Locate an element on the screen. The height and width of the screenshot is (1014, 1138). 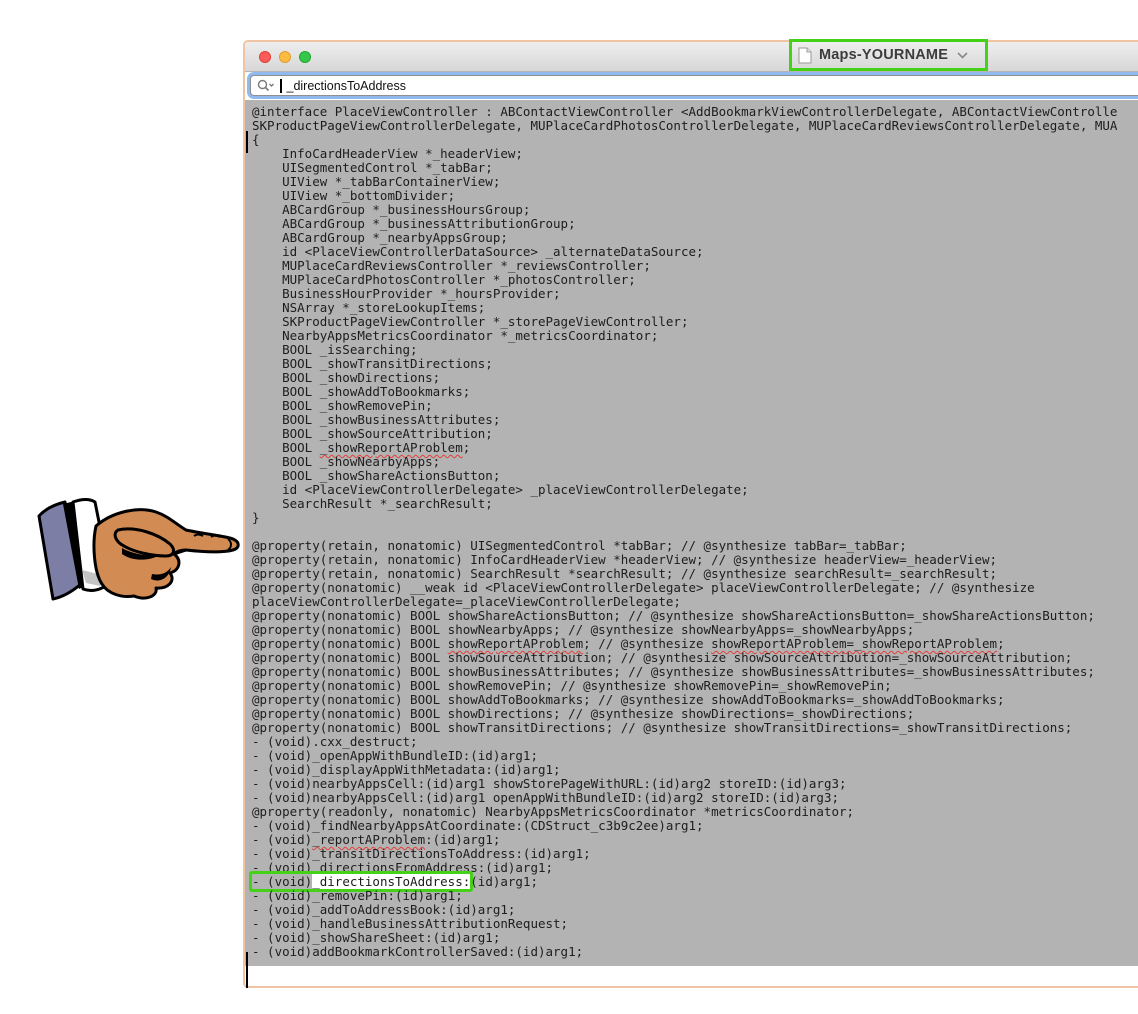
code-line: BOOL _showDirections; is located at coordinates (346, 377).